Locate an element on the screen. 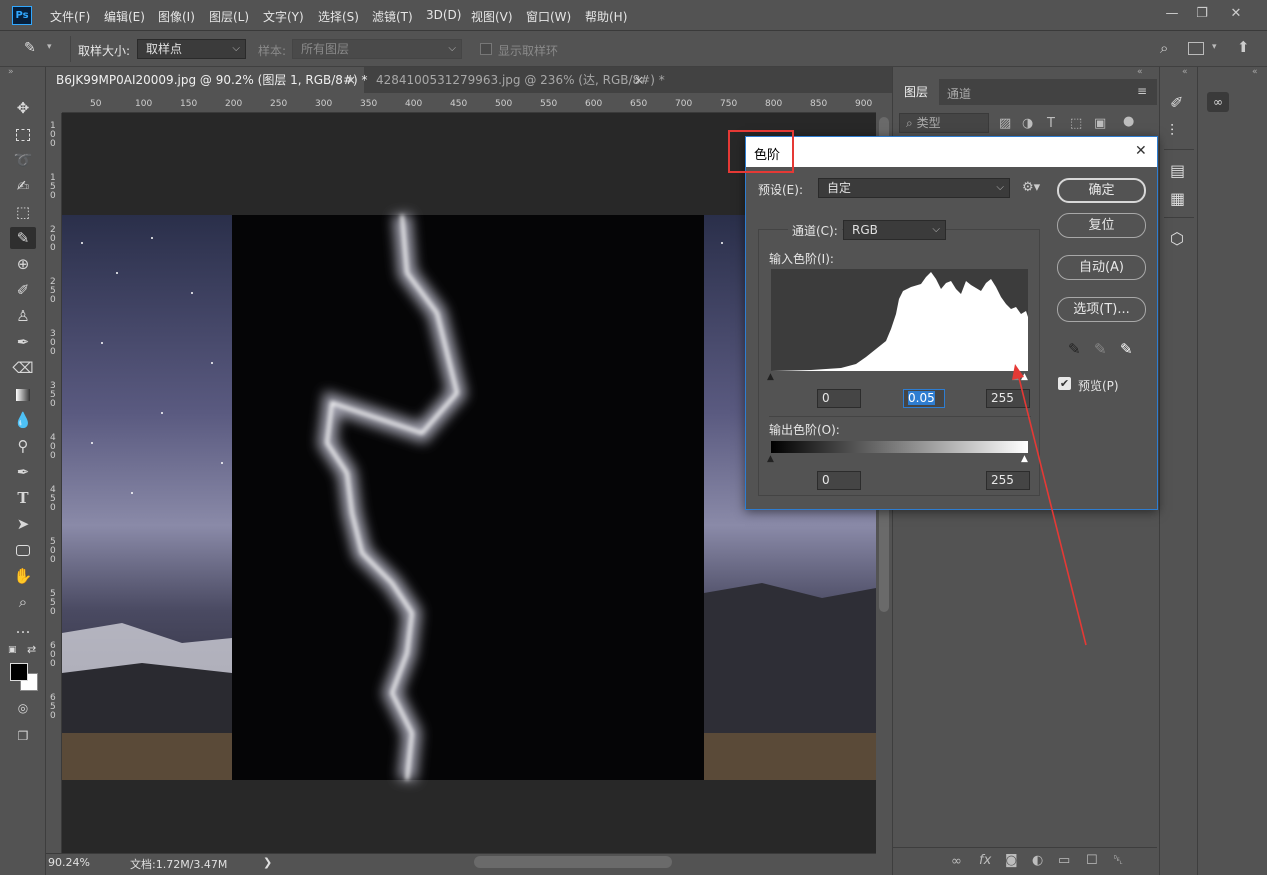 The image size is (1267, 875). gradient-tool-icon is located at coordinates (23, 394).